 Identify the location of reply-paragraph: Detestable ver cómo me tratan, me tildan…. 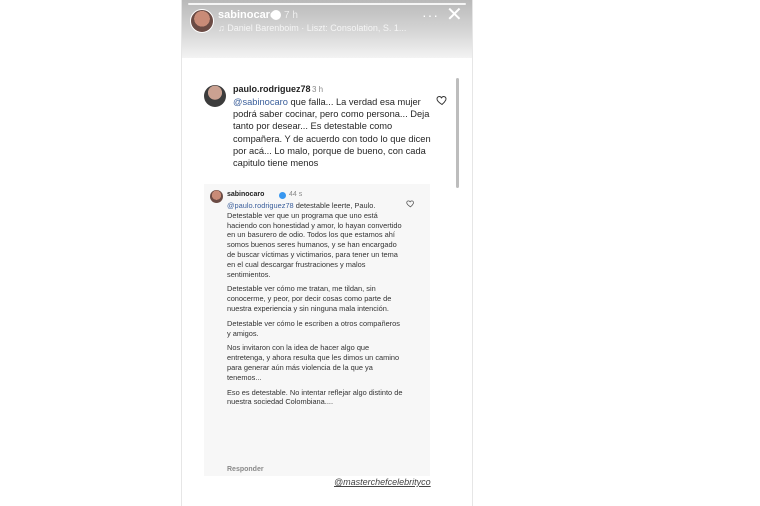
(309, 298).